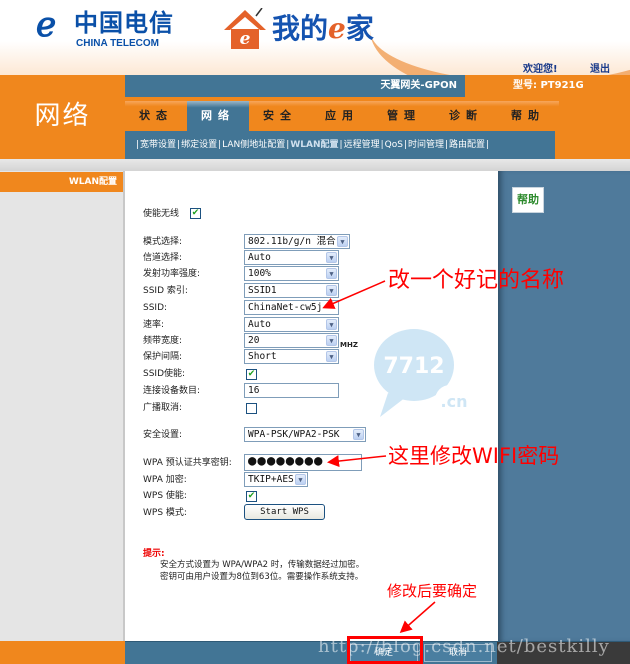  Describe the element at coordinates (251, 408) in the screenshot. I see `broadcast-cancel-checkbox` at that location.